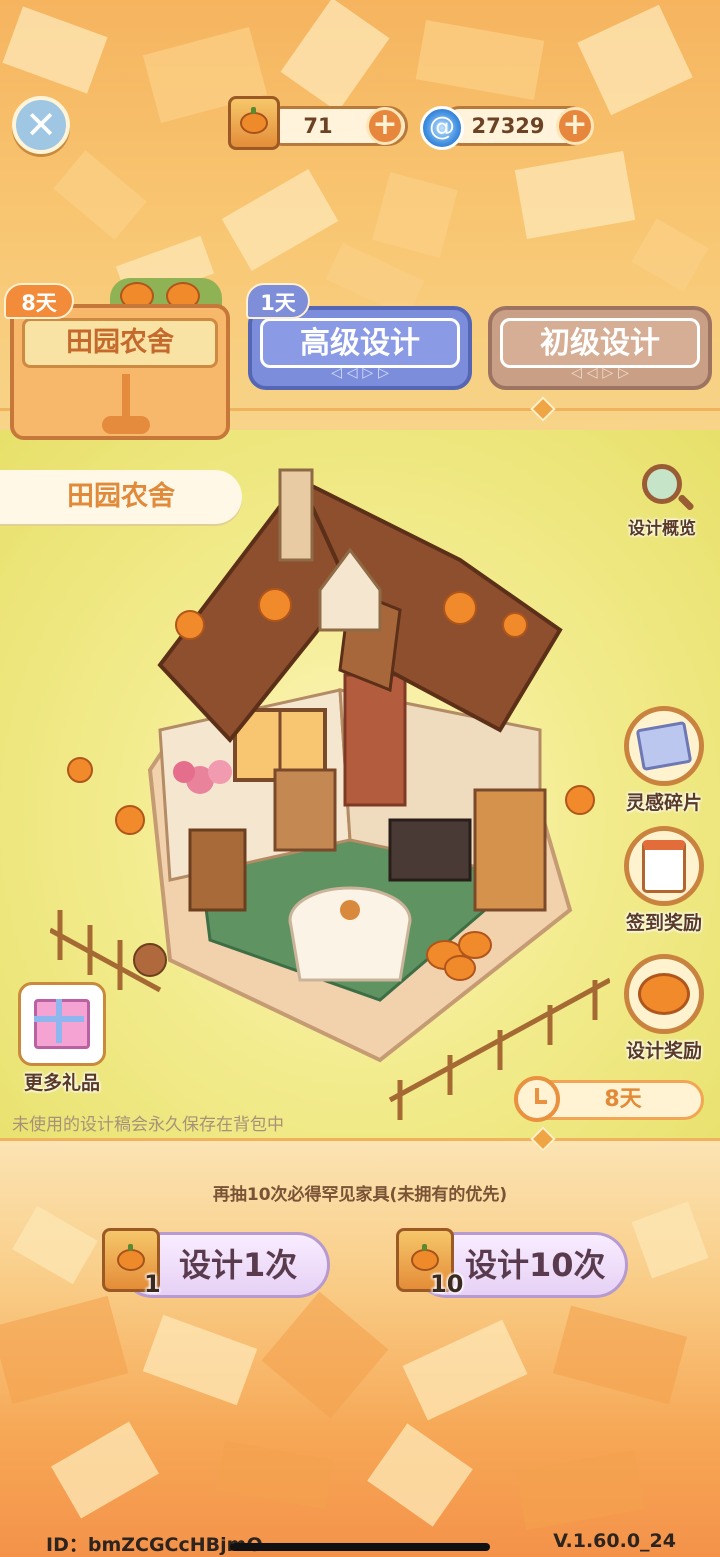 The height and width of the screenshot is (1557, 720). What do you see at coordinates (508, 126) in the screenshot?
I see `gem-count: 27329` at bounding box center [508, 126].